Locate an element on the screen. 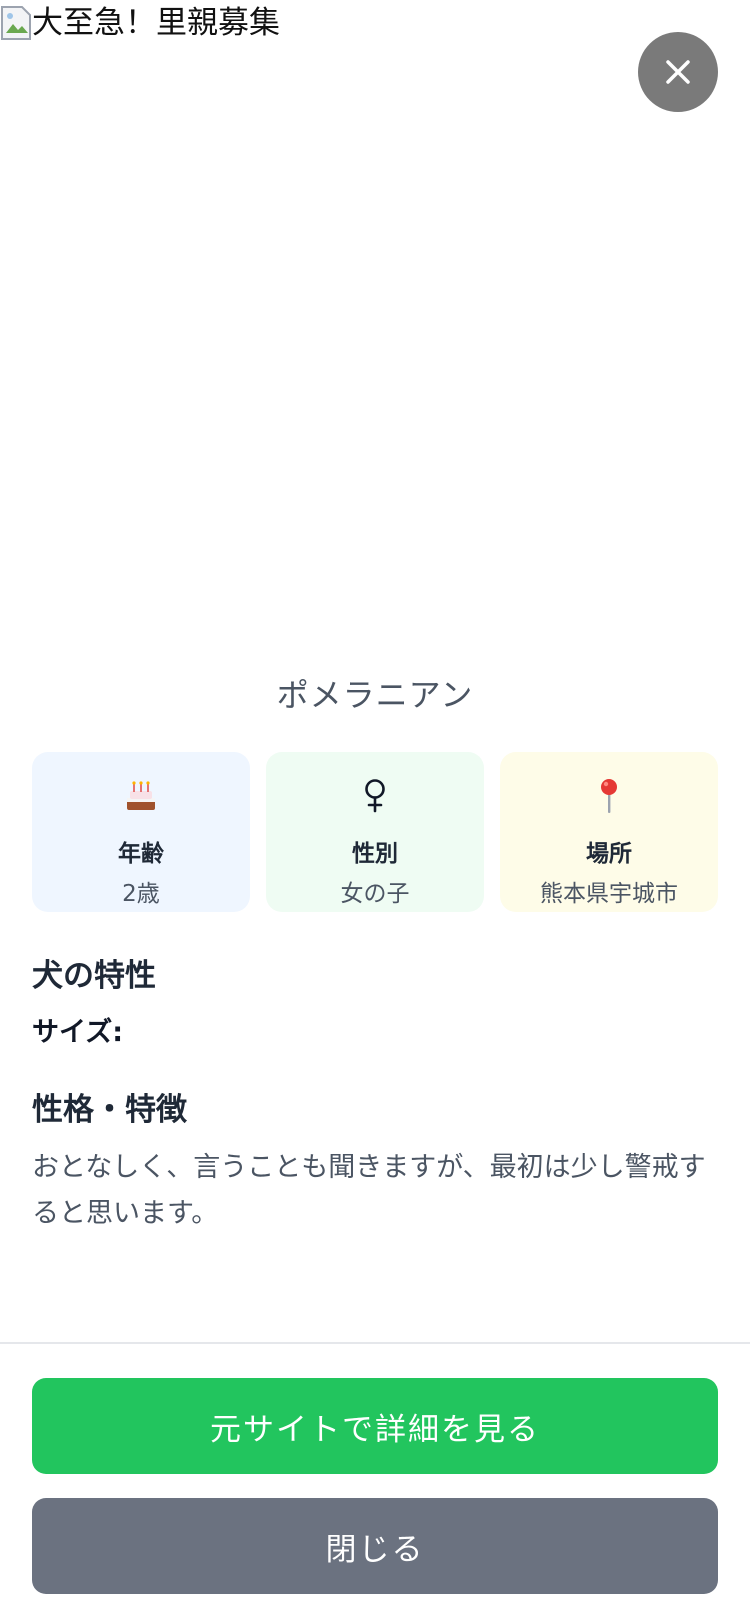 The width and height of the screenshot is (750, 1624). traits-heading: 犬の特性 is located at coordinates (94, 976).